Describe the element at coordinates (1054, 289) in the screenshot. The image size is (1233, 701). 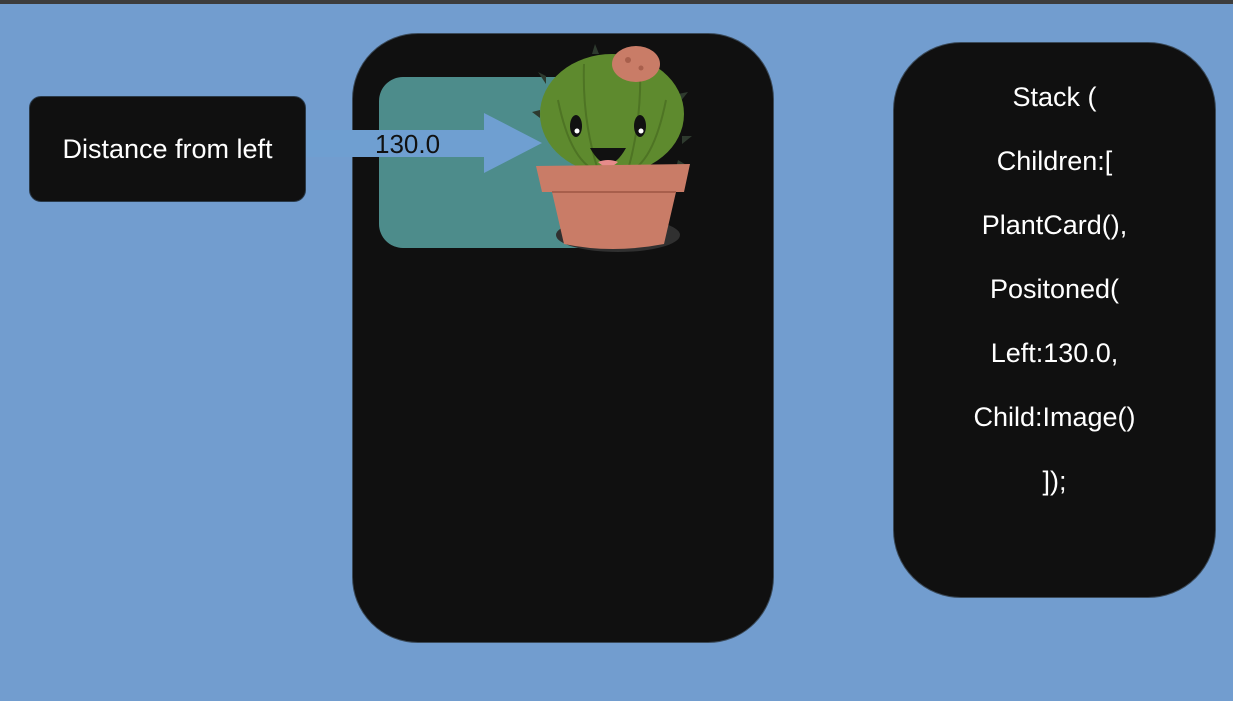
I see `code-line: Positoned(` at that location.